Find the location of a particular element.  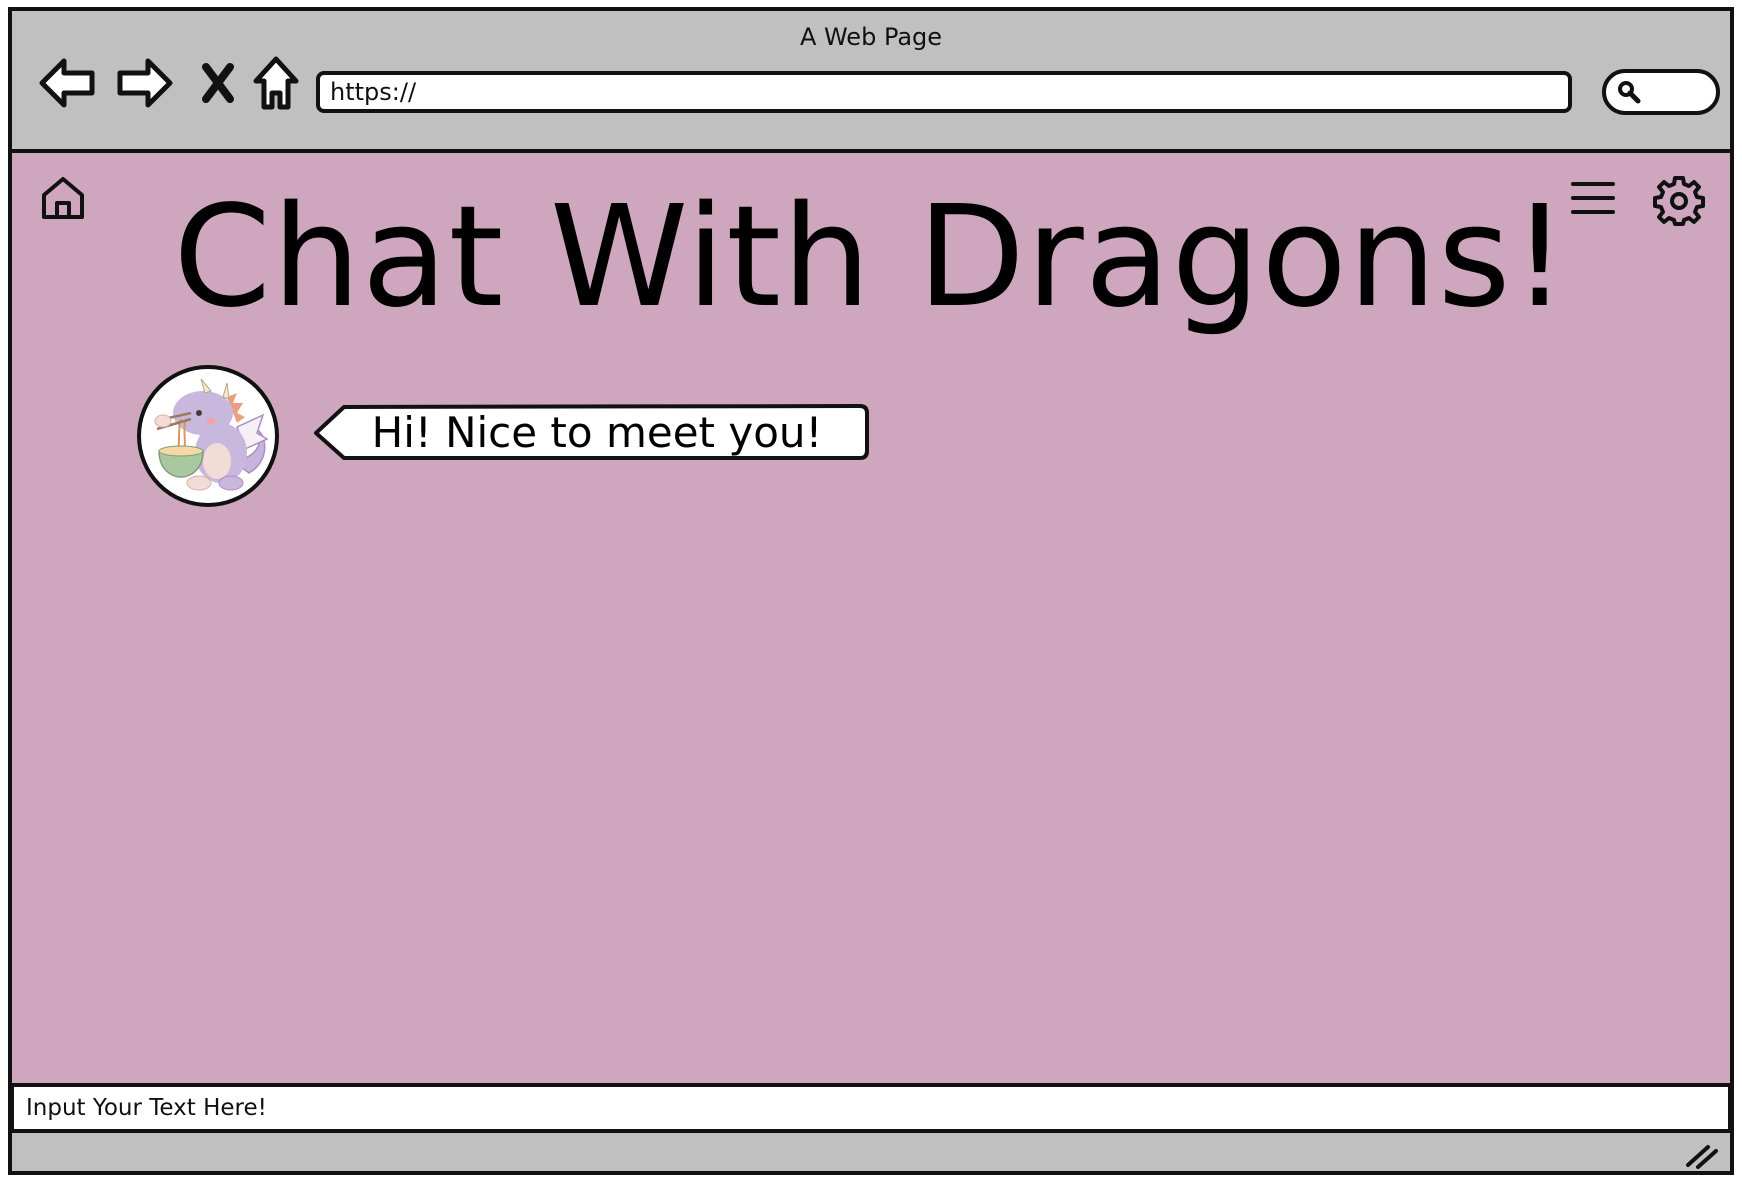

stop-button is located at coordinates (218, 83).